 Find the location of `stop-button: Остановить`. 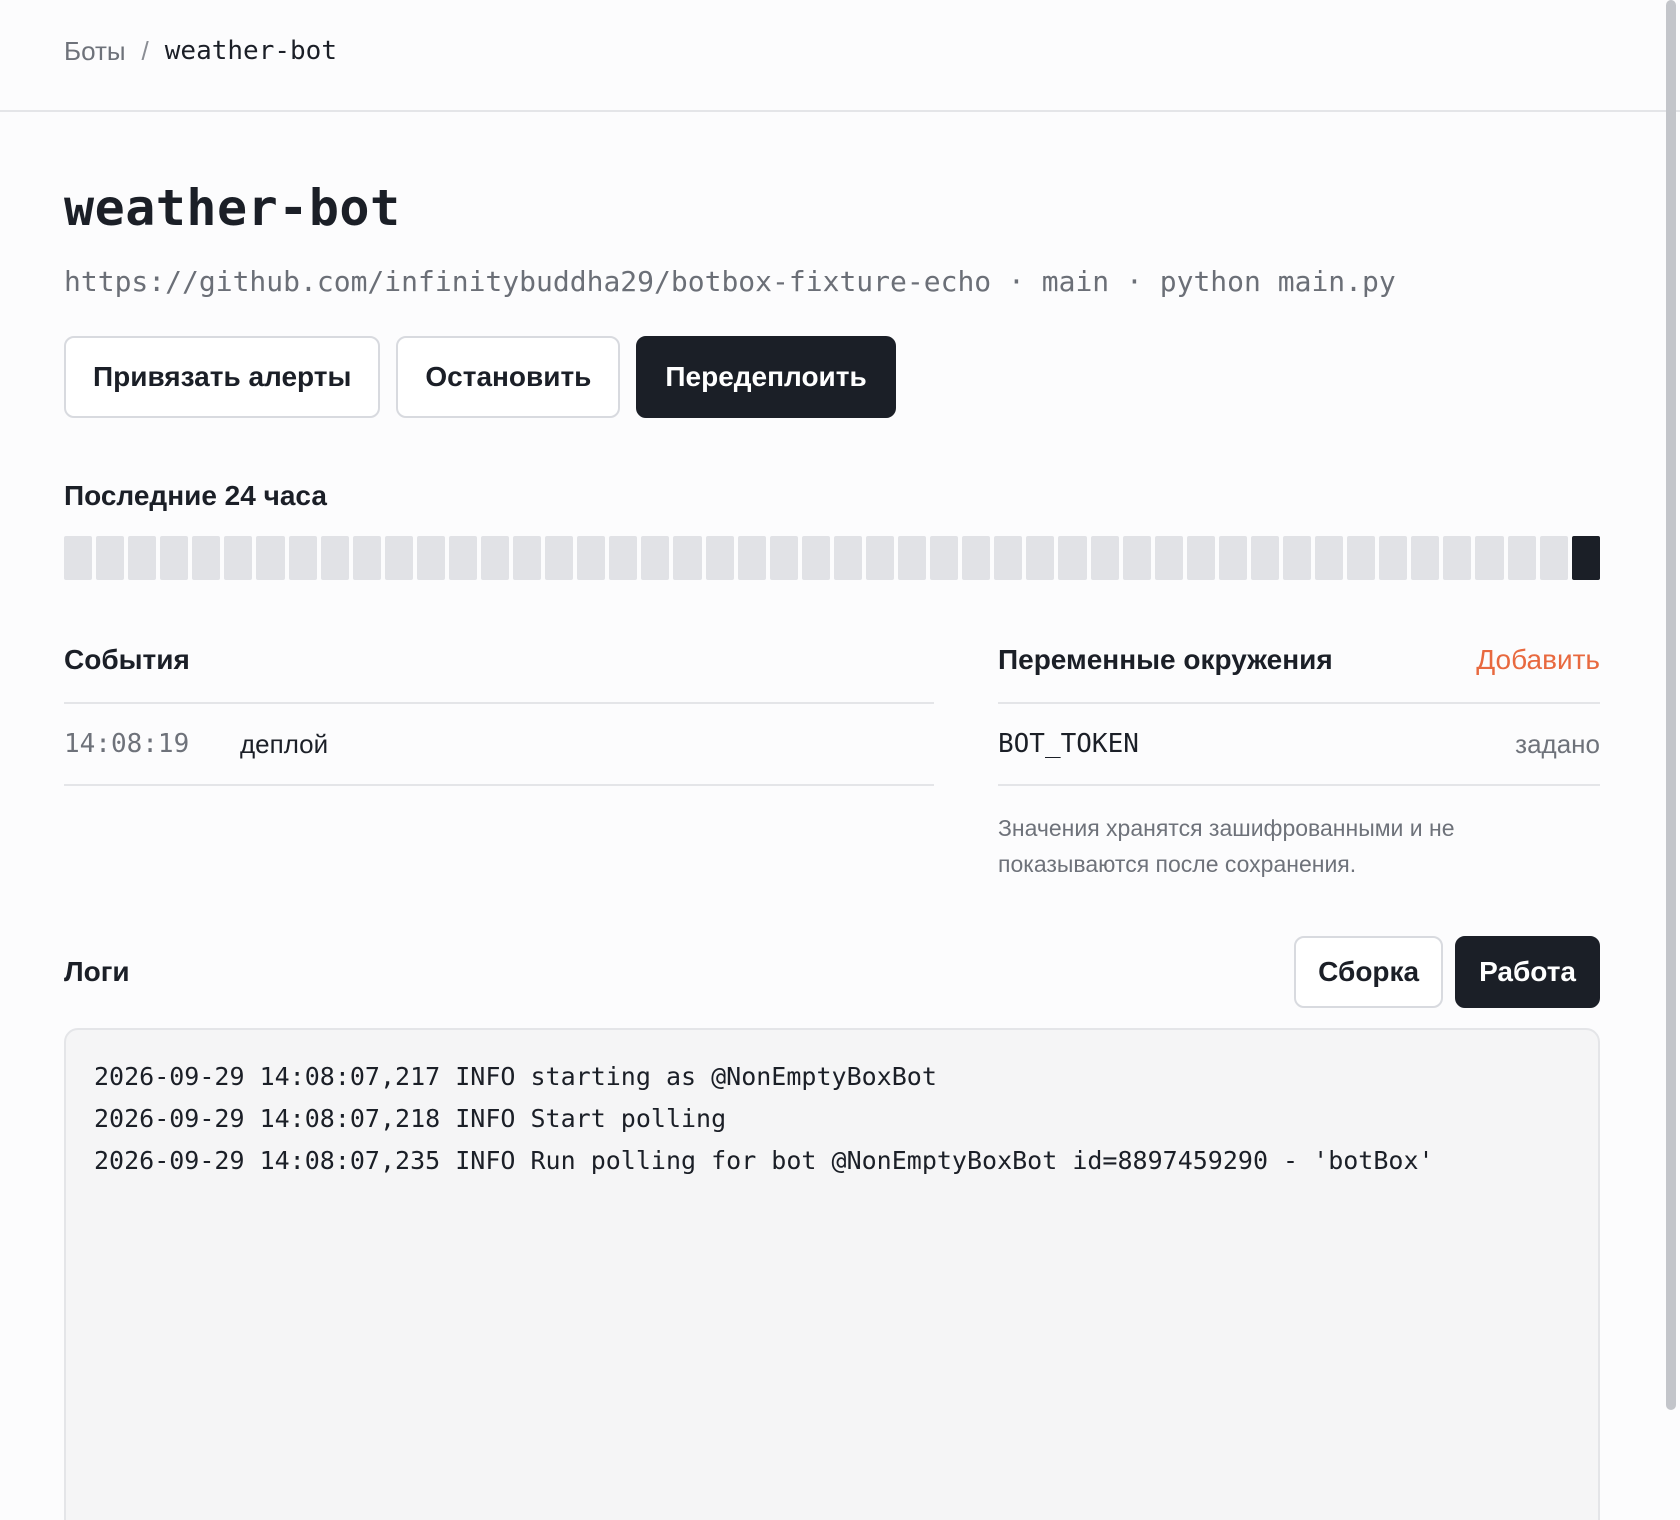

stop-button: Остановить is located at coordinates (508, 377).